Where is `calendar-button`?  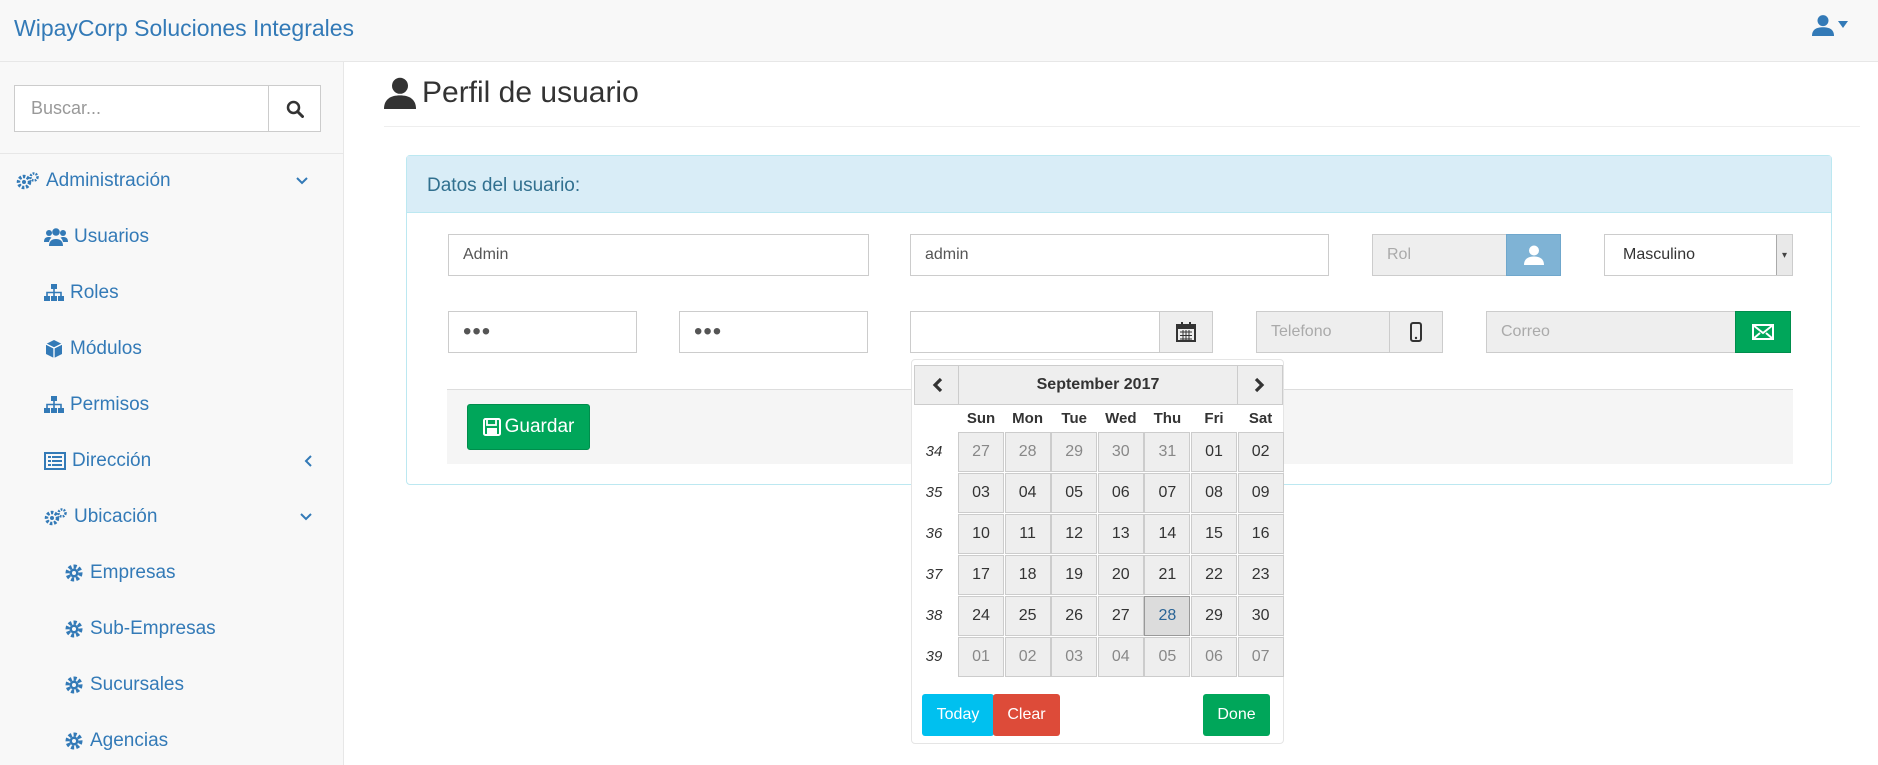 calendar-button is located at coordinates (1186, 332).